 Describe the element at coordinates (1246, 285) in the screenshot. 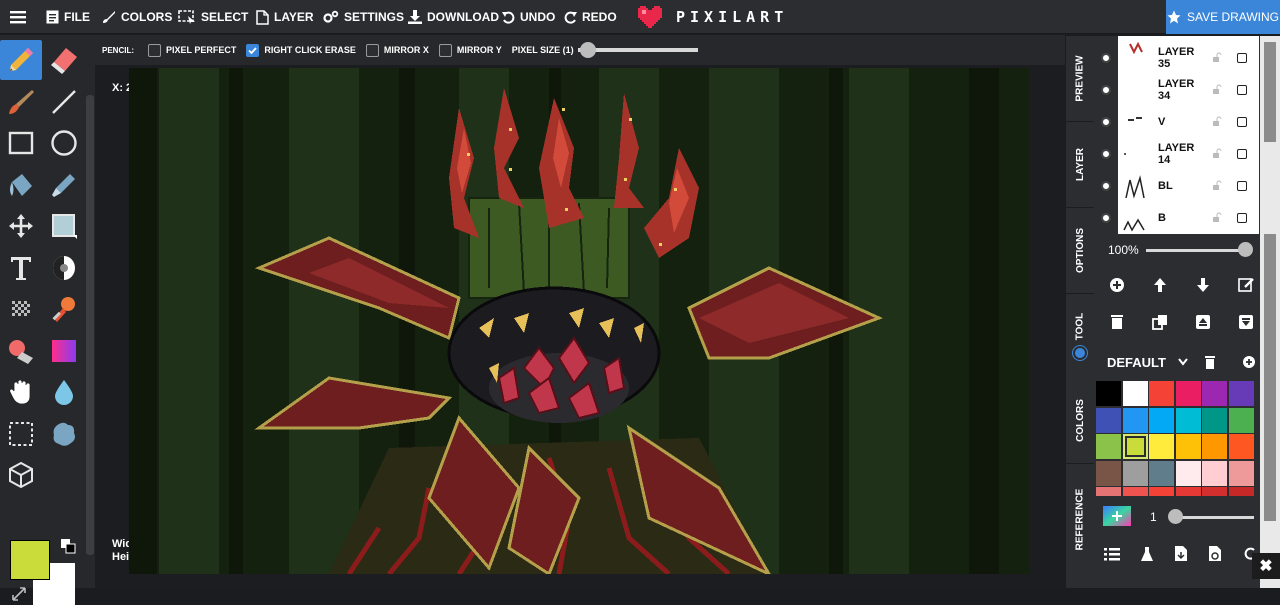

I see `edit-layer-icon` at that location.